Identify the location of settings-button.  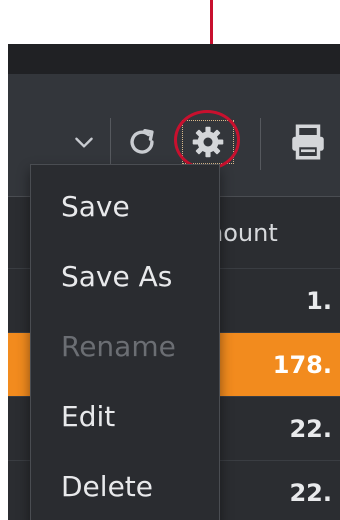
(207, 140).